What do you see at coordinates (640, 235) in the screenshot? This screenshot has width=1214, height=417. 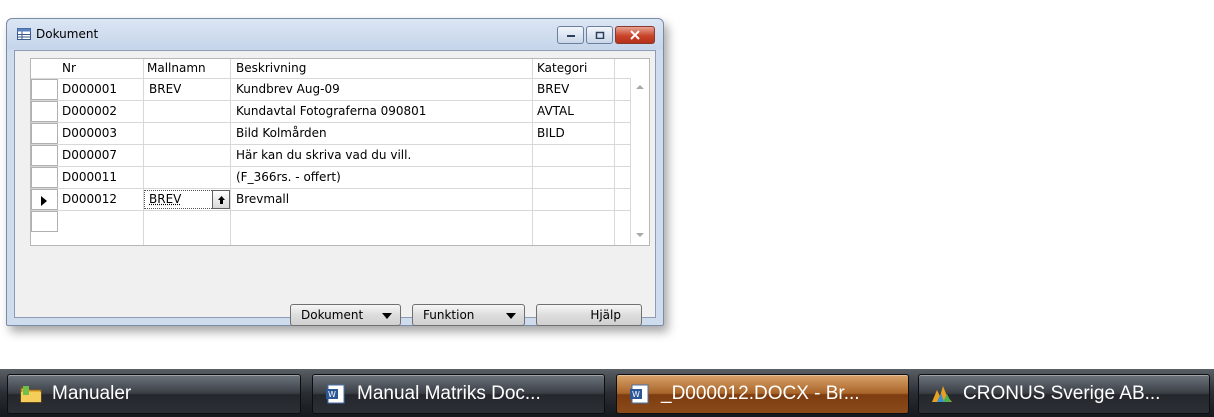 I see `scroll-down-icon` at bounding box center [640, 235].